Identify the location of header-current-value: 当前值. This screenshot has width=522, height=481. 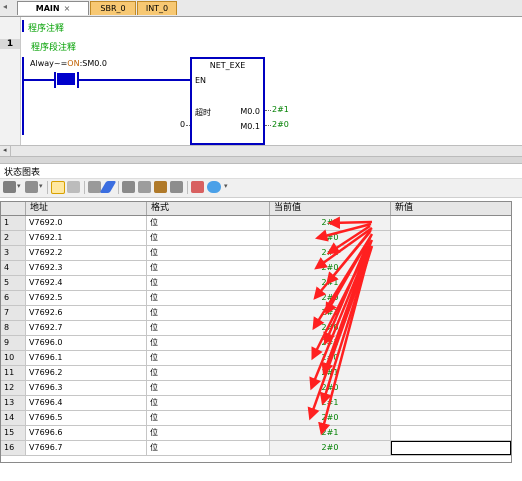
(330, 208).